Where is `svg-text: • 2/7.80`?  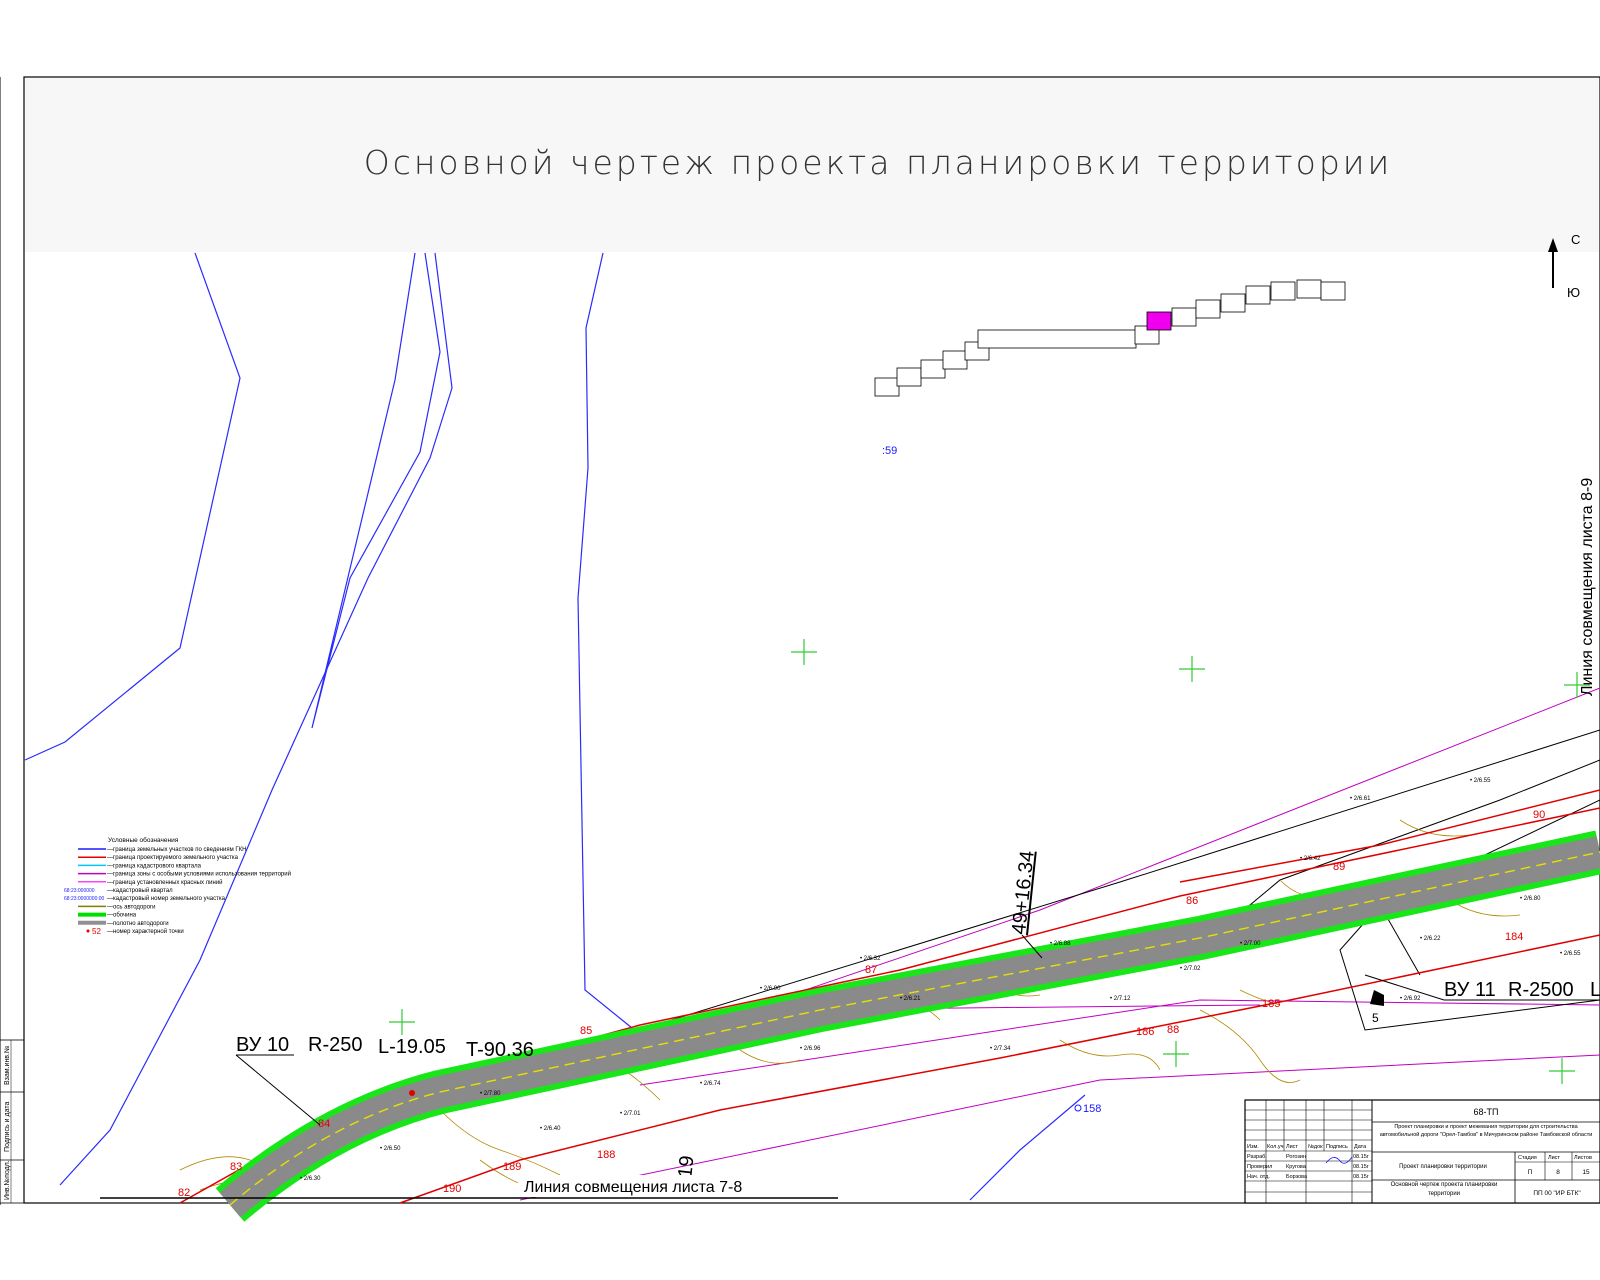
svg-text: • 2/7.80 is located at coordinates (490, 1094).